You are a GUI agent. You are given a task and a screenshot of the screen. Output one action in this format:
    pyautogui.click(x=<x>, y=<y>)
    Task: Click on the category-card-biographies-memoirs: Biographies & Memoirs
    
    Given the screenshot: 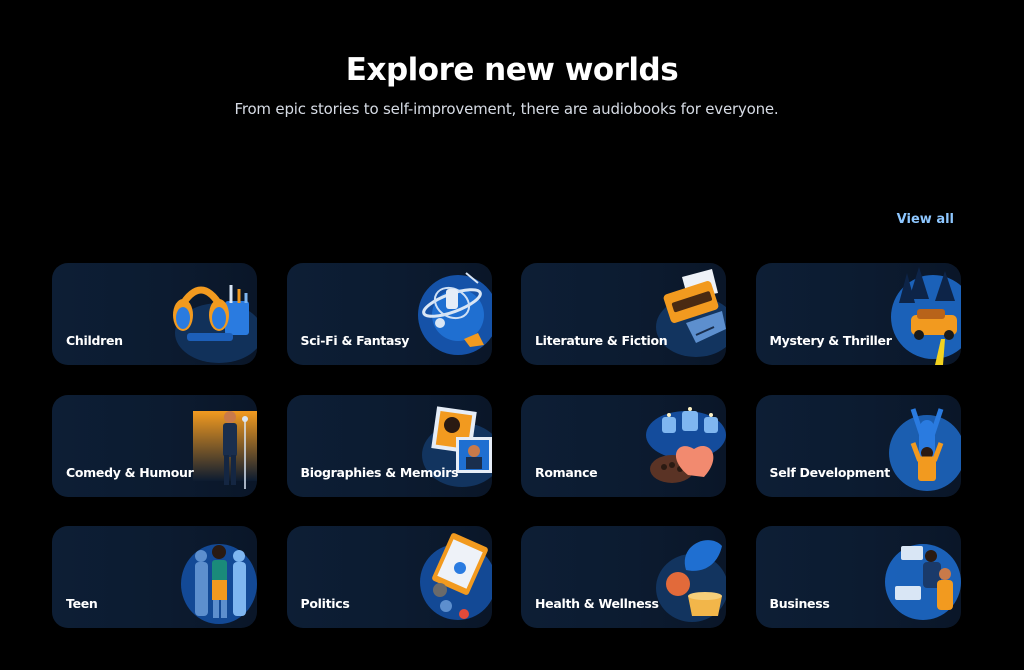 What is the action you would take?
    pyautogui.click(x=389, y=445)
    